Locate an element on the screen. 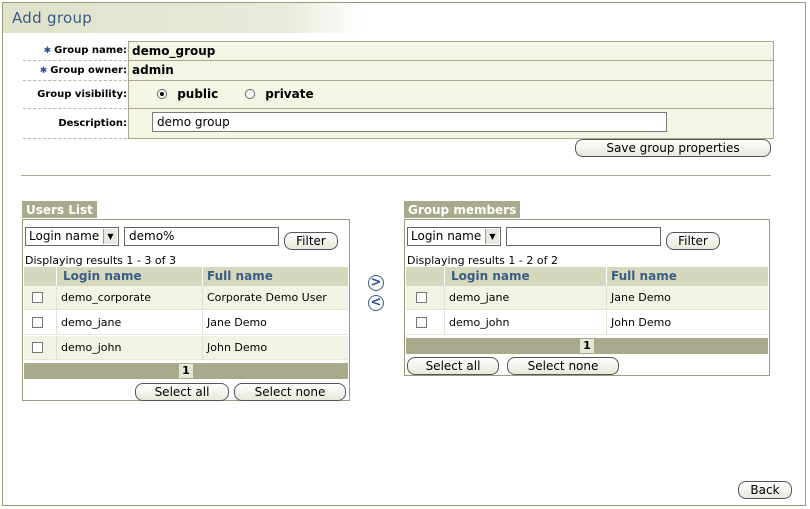  back-button: Back is located at coordinates (765, 490).